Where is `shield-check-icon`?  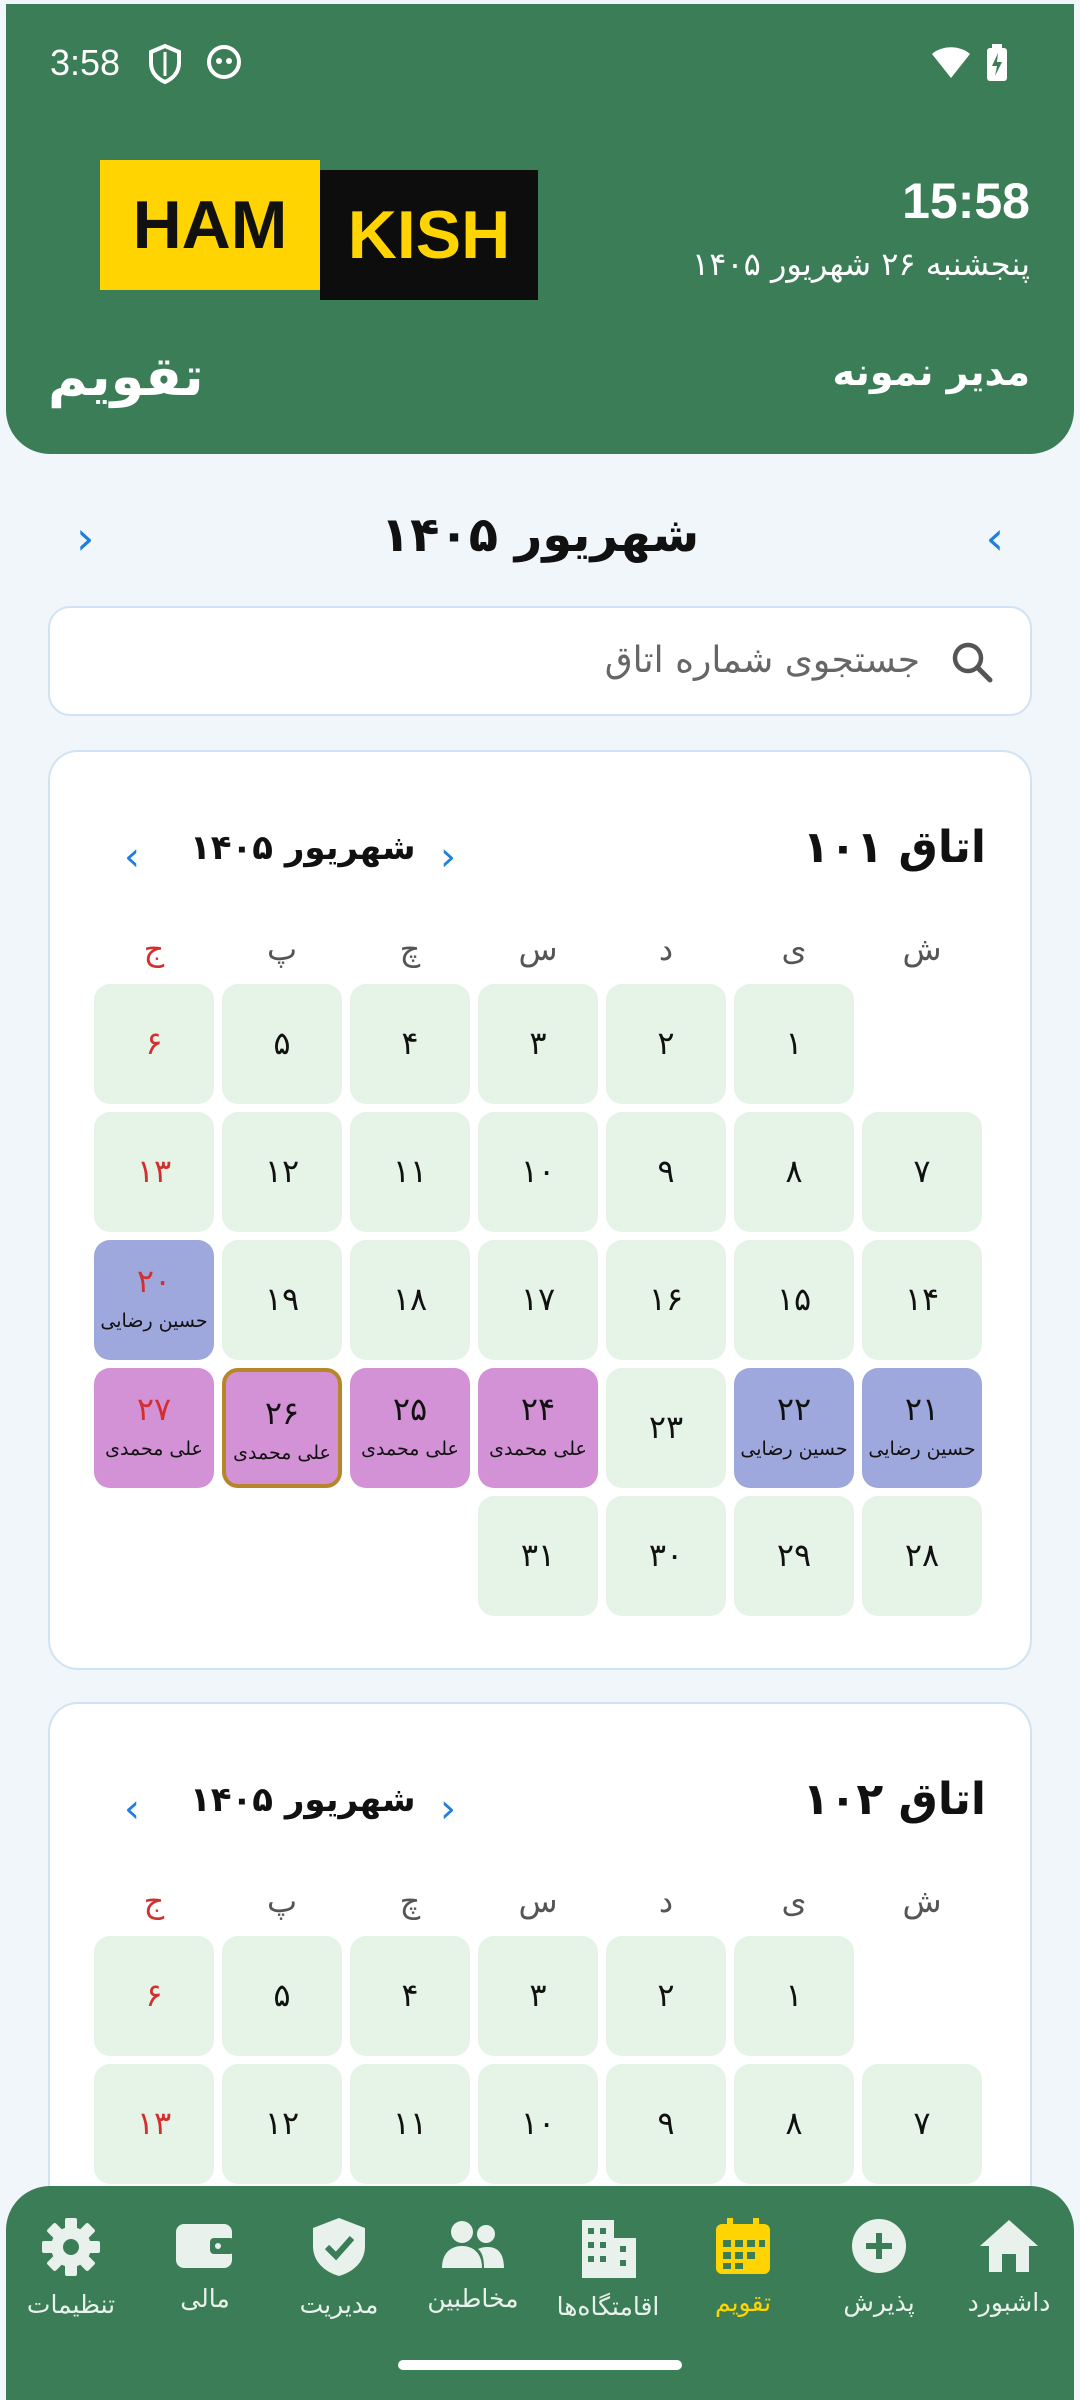 shield-check-icon is located at coordinates (339, 2250).